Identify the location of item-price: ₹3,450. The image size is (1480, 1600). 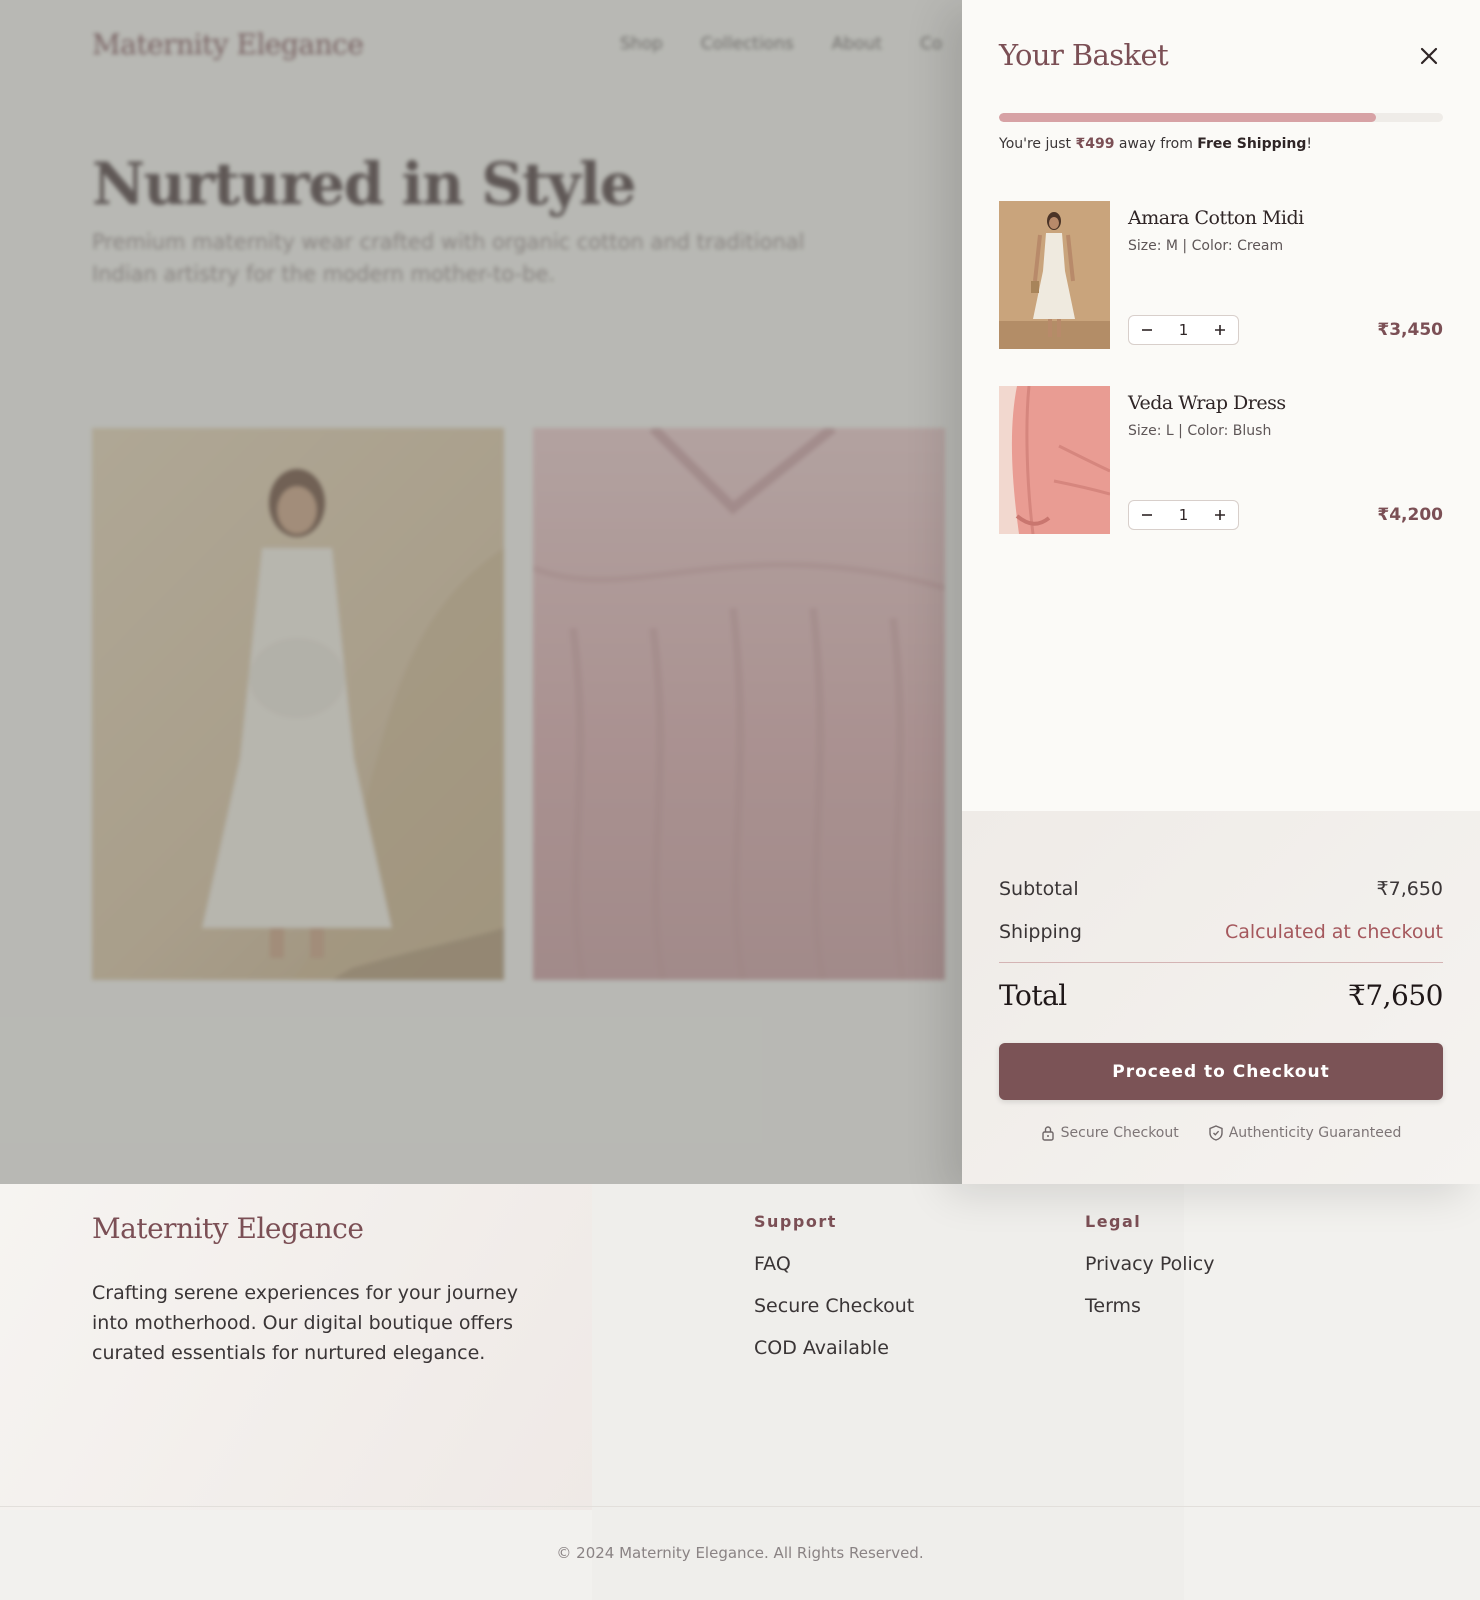
(1410, 330).